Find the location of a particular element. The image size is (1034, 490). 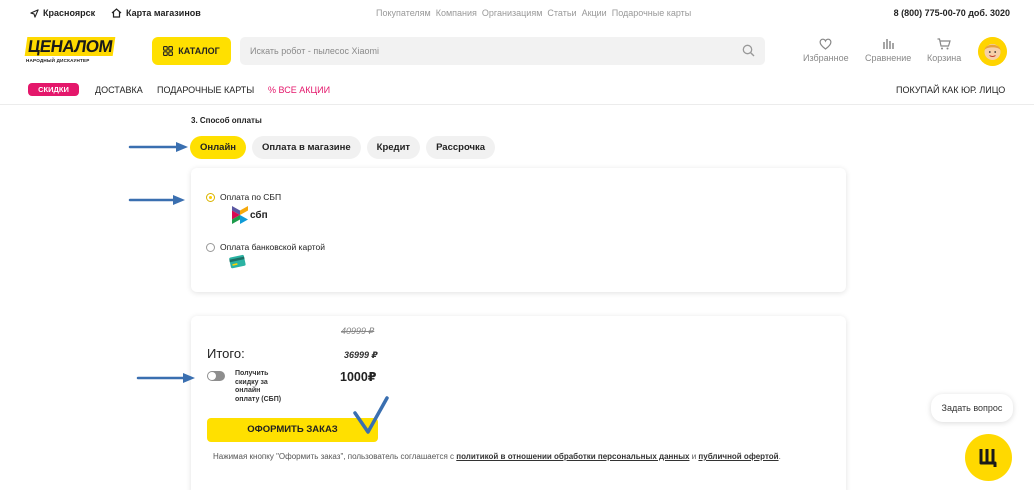

bank-card-radio is located at coordinates (210, 247).